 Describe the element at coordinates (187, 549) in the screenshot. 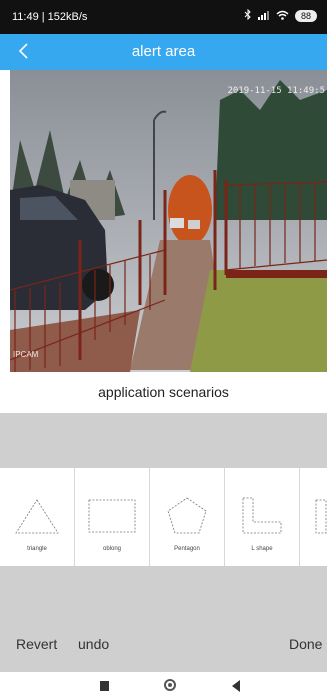

I see `shape-label: Pentagon` at that location.